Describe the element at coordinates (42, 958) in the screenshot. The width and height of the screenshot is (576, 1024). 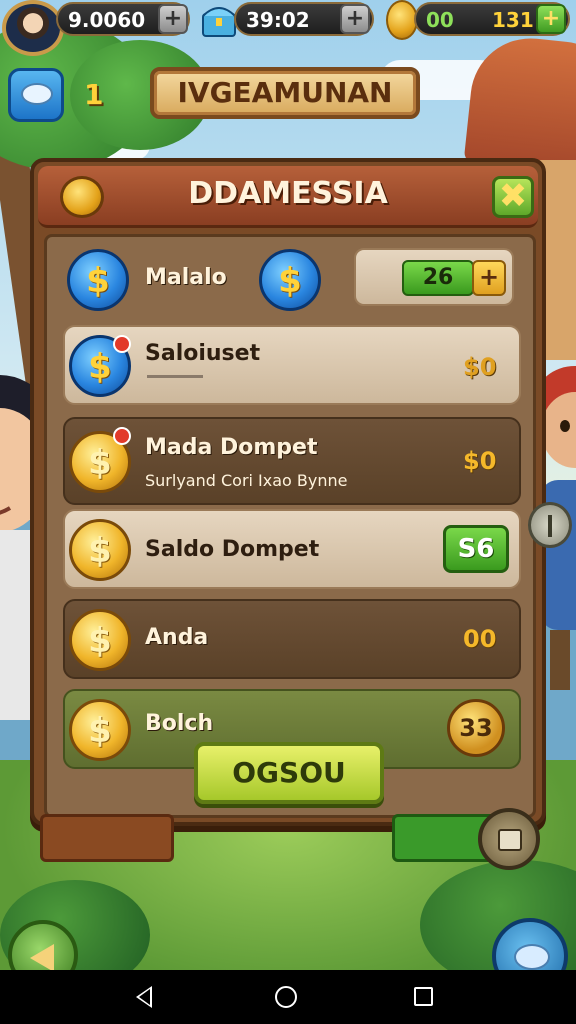
I see `arrow-left-icon` at that location.